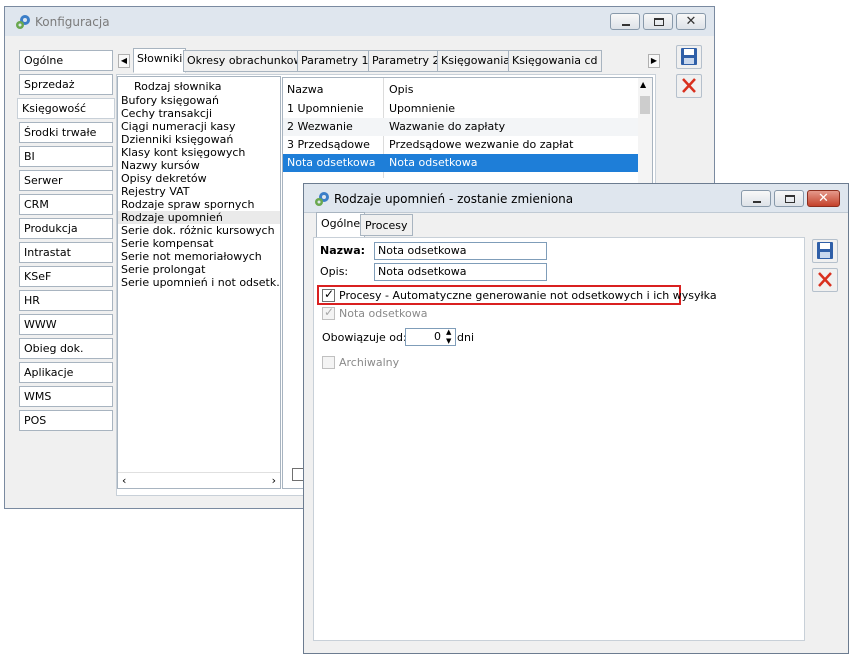 The height and width of the screenshot is (659, 856). I want to click on sidebar-item: BI, so click(66, 156).